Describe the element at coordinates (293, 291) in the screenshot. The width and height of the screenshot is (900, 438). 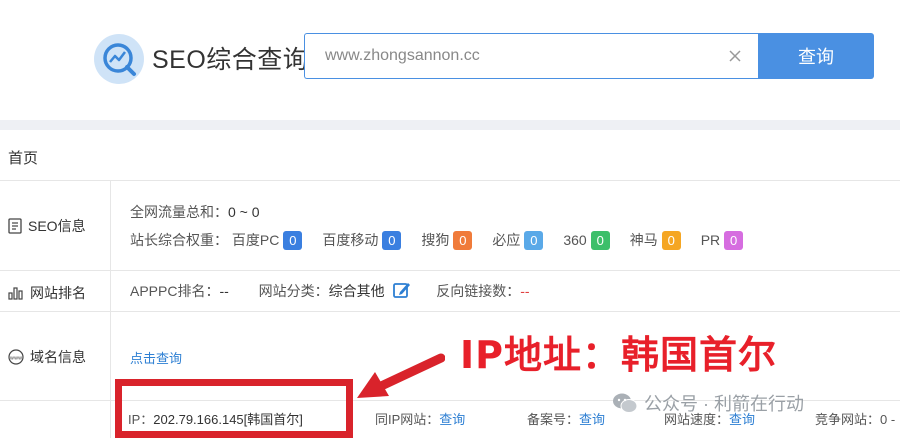
I see `category-label: 网站分类：` at that location.